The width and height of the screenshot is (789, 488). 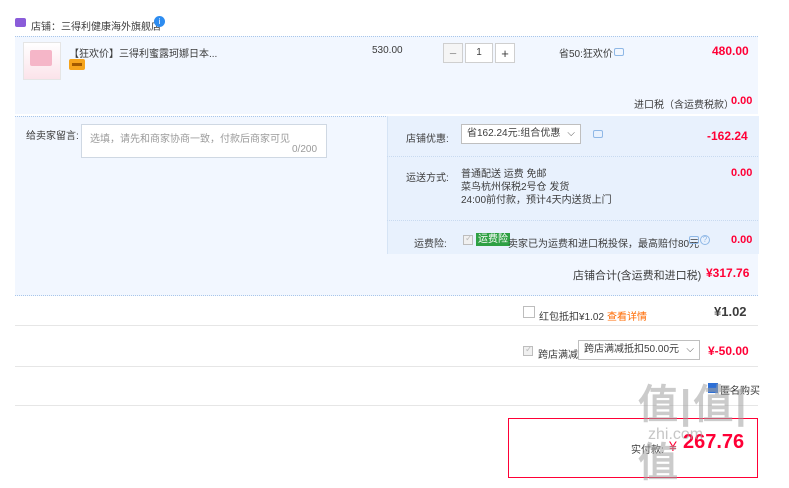 I want to click on insurance-label: 运费险:, so click(x=430, y=244).